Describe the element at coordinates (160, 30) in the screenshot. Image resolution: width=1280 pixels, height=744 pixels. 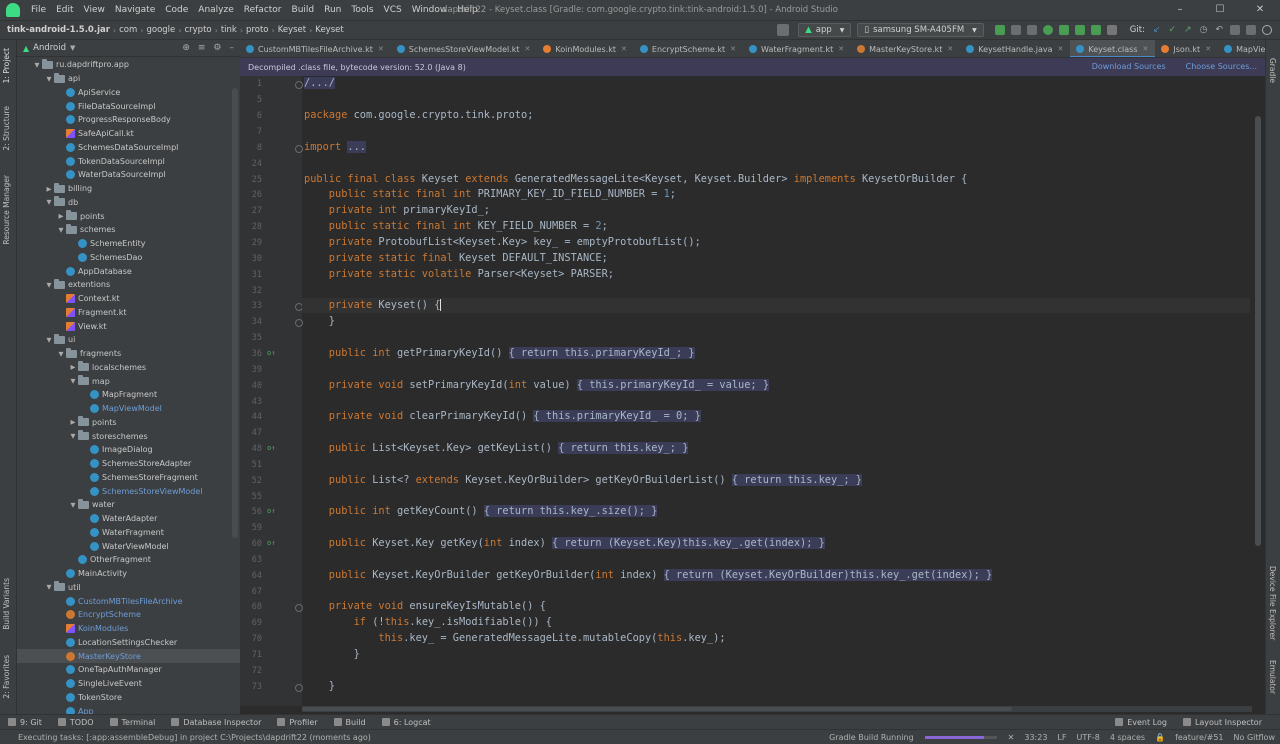
I see `breadcrumb-item: google` at that location.